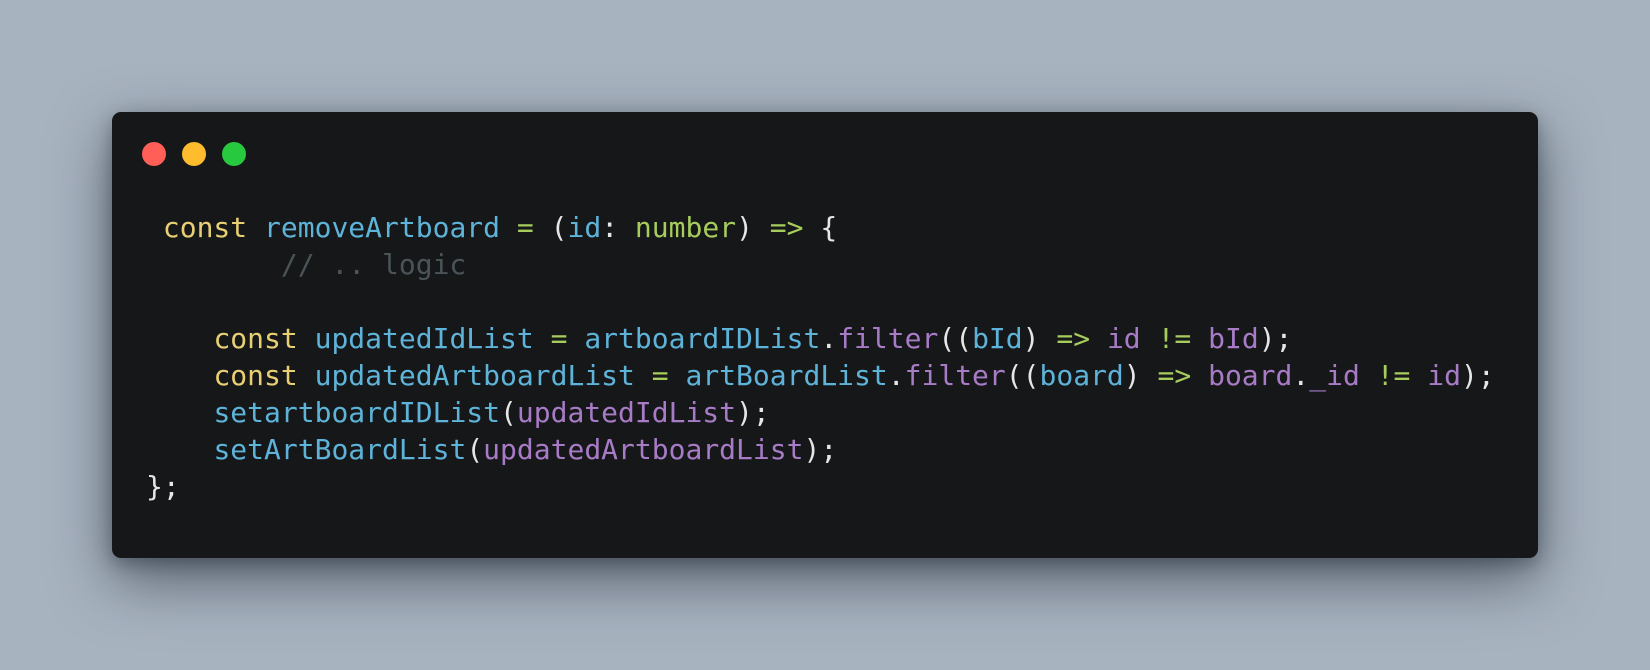 The height and width of the screenshot is (670, 1650). I want to click on code-token-ident: updatedIdList, so click(424, 338).